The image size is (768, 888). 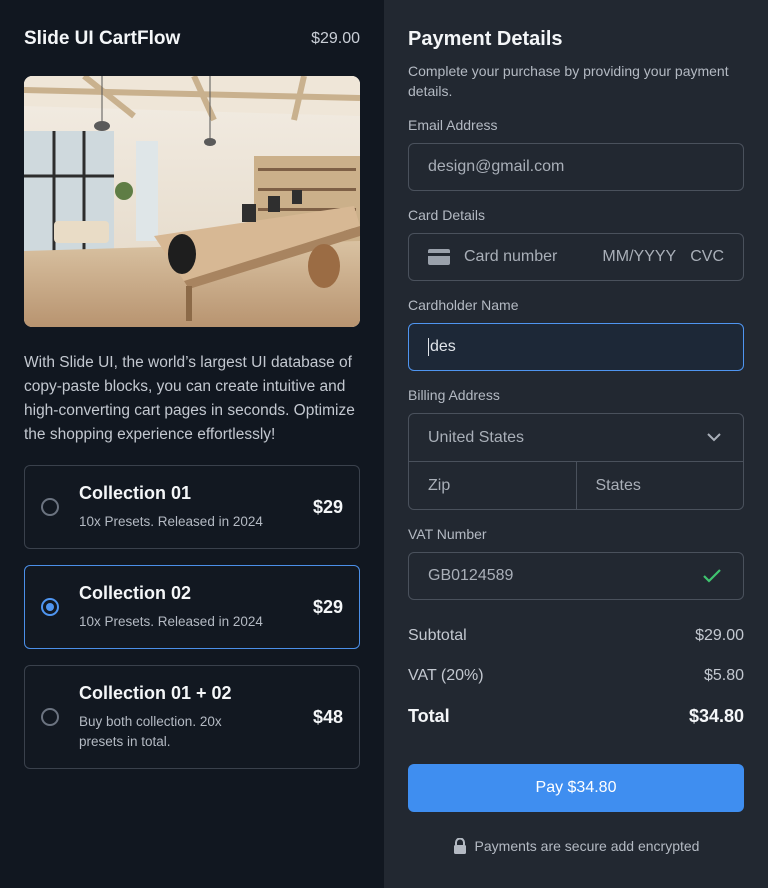 I want to click on product-price: $29.00, so click(x=335, y=38).